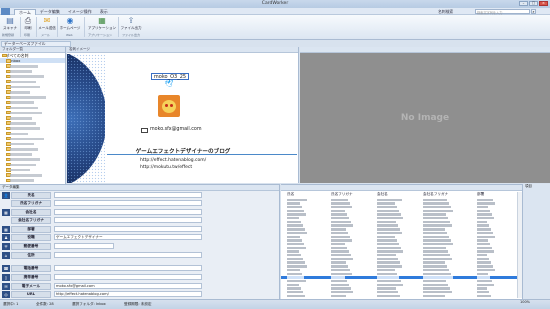 This screenshot has height=309, width=550. I want to click on field-label: 部署, so click(31, 229).